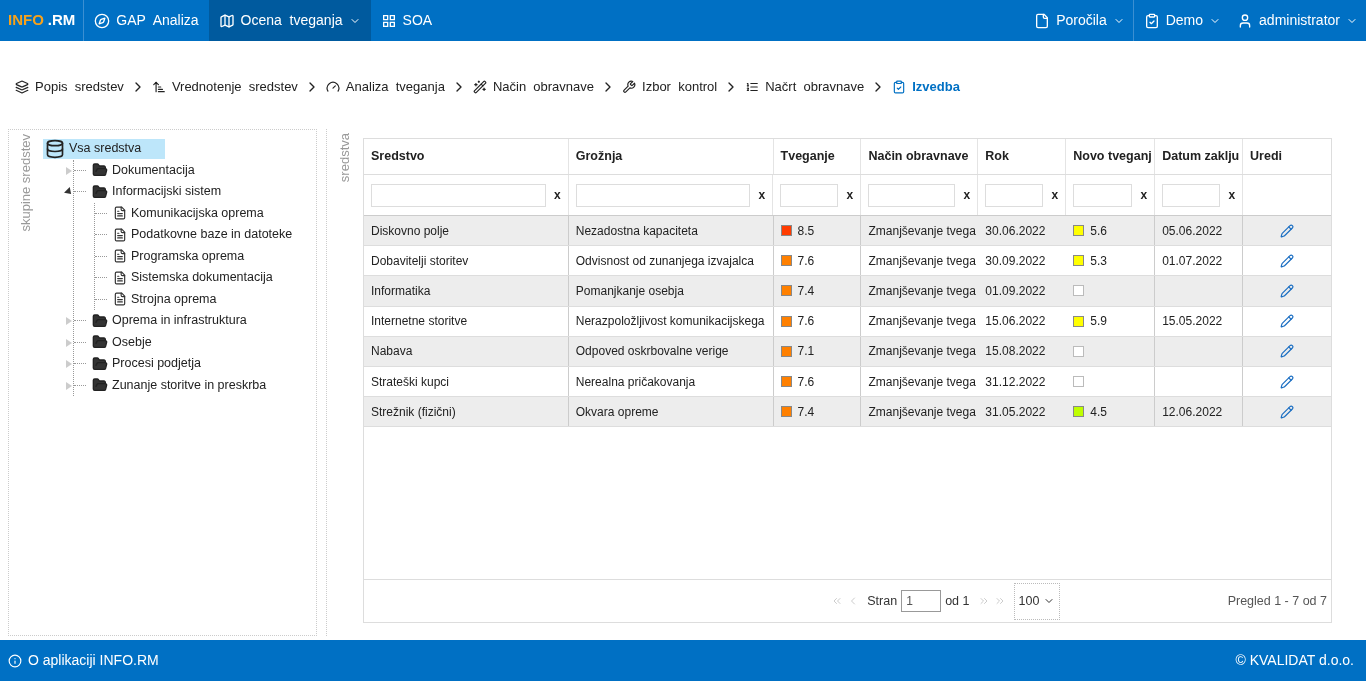 This screenshot has width=1366, height=681. What do you see at coordinates (957, 601) in the screenshot?
I see `page-count: od 1` at bounding box center [957, 601].